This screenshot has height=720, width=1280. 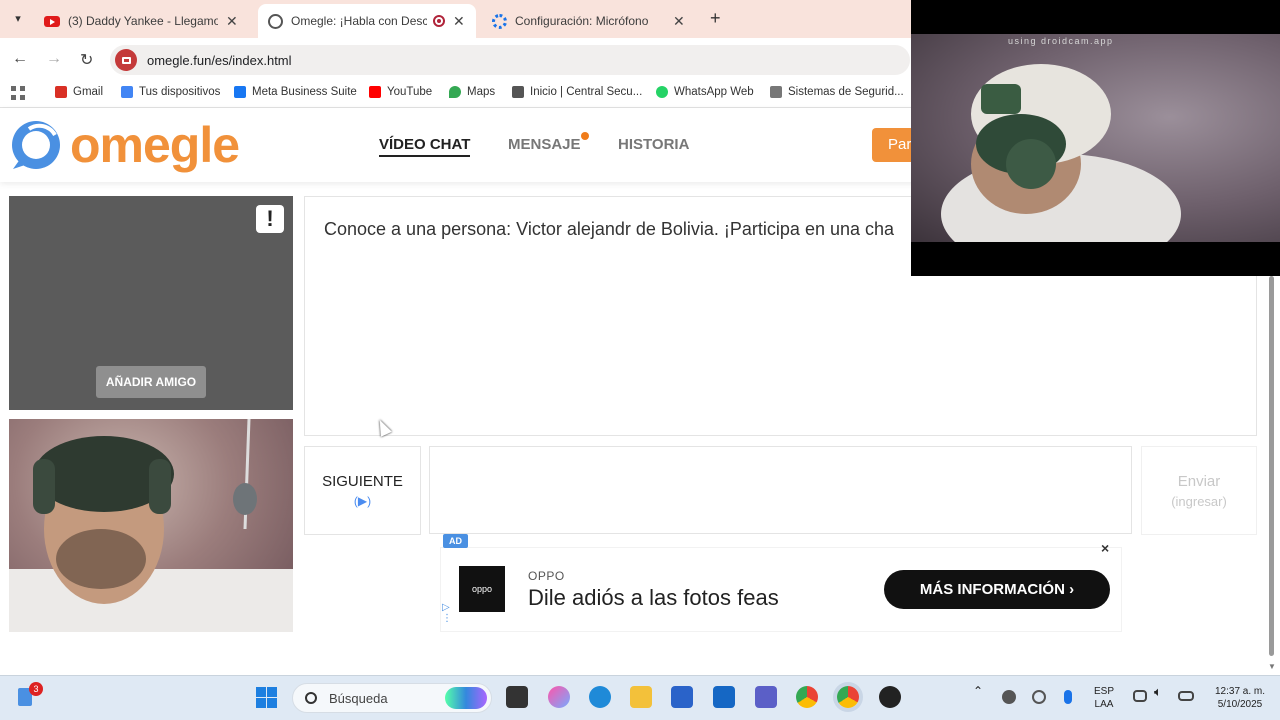 What do you see at coordinates (126, 60) in the screenshot?
I see `camera-permission-icon` at bounding box center [126, 60].